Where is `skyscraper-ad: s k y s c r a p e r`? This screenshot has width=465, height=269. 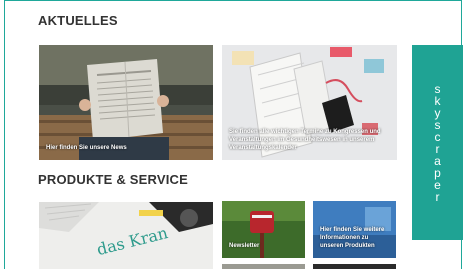 skyscraper-ad: s k y s c r a p e r is located at coordinates (437, 142).